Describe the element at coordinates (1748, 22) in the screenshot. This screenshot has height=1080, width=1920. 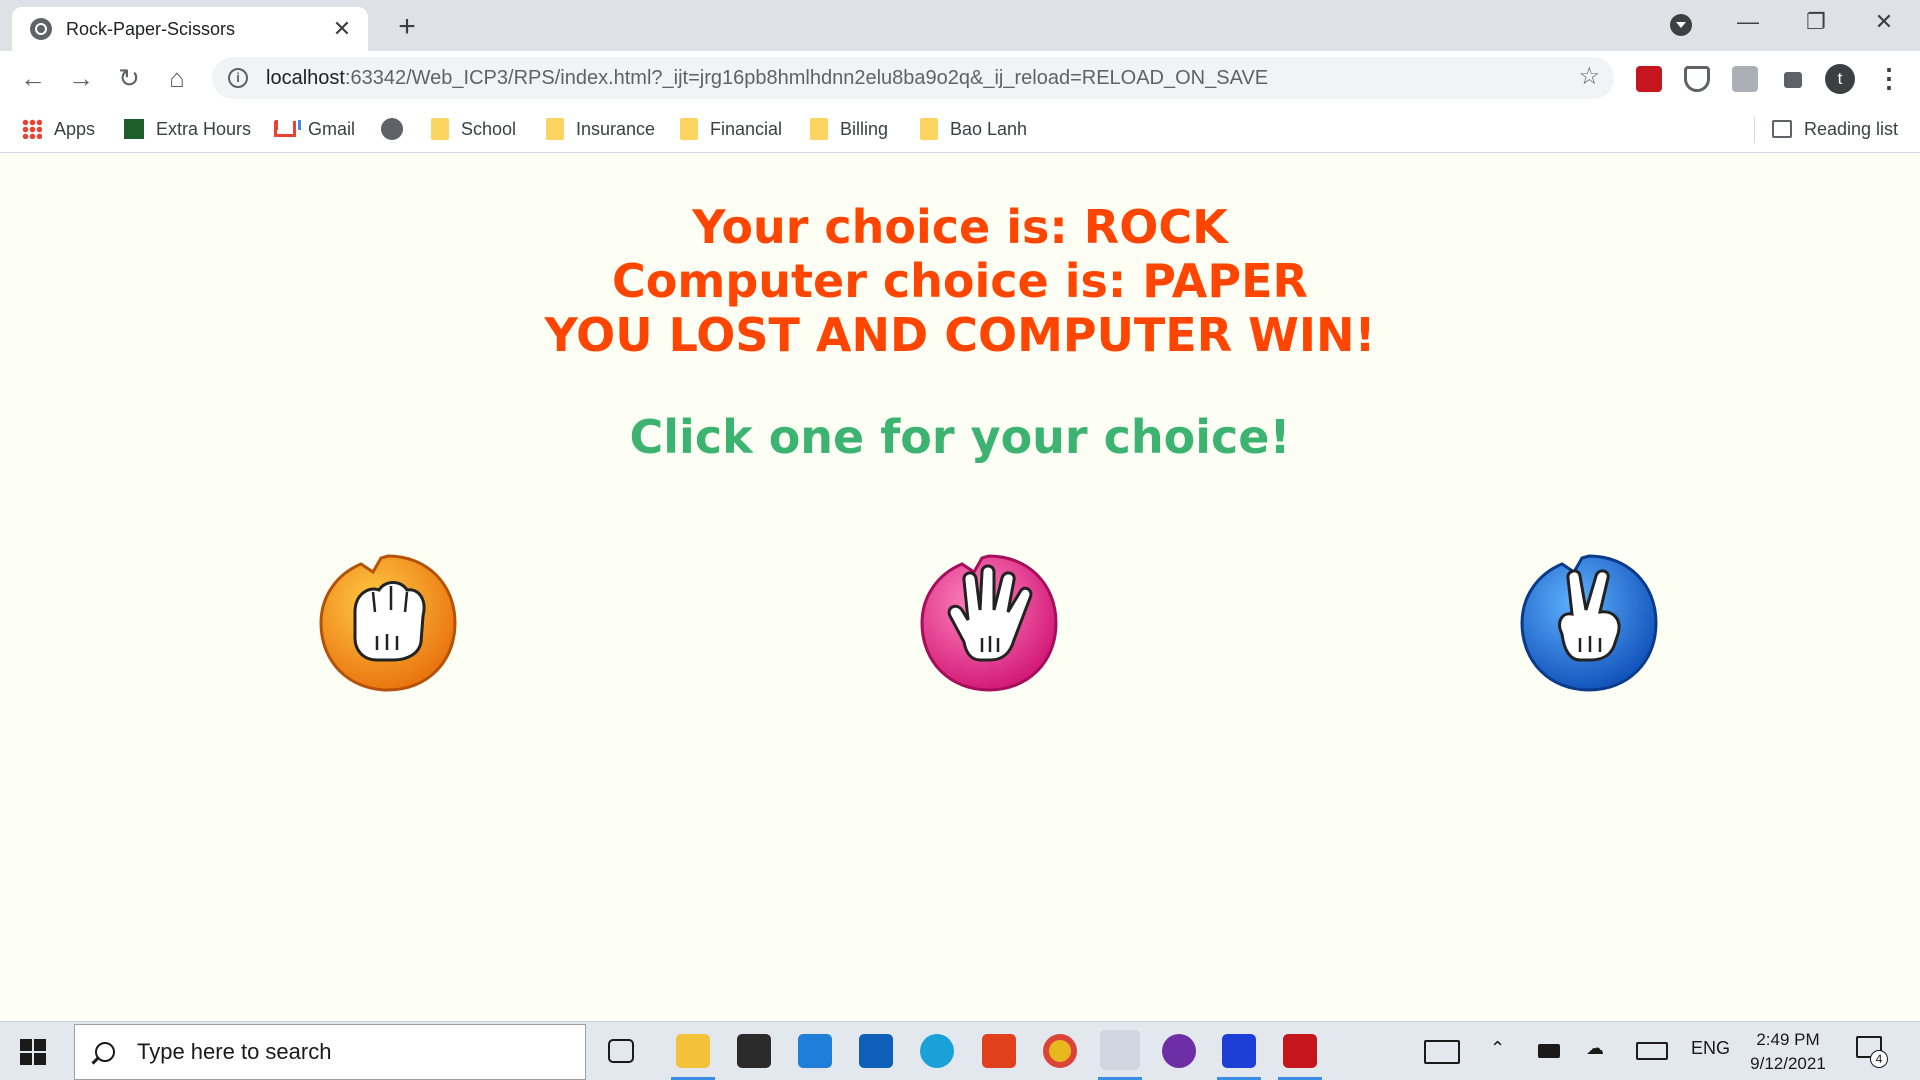
I see `minimize-button: —` at that location.